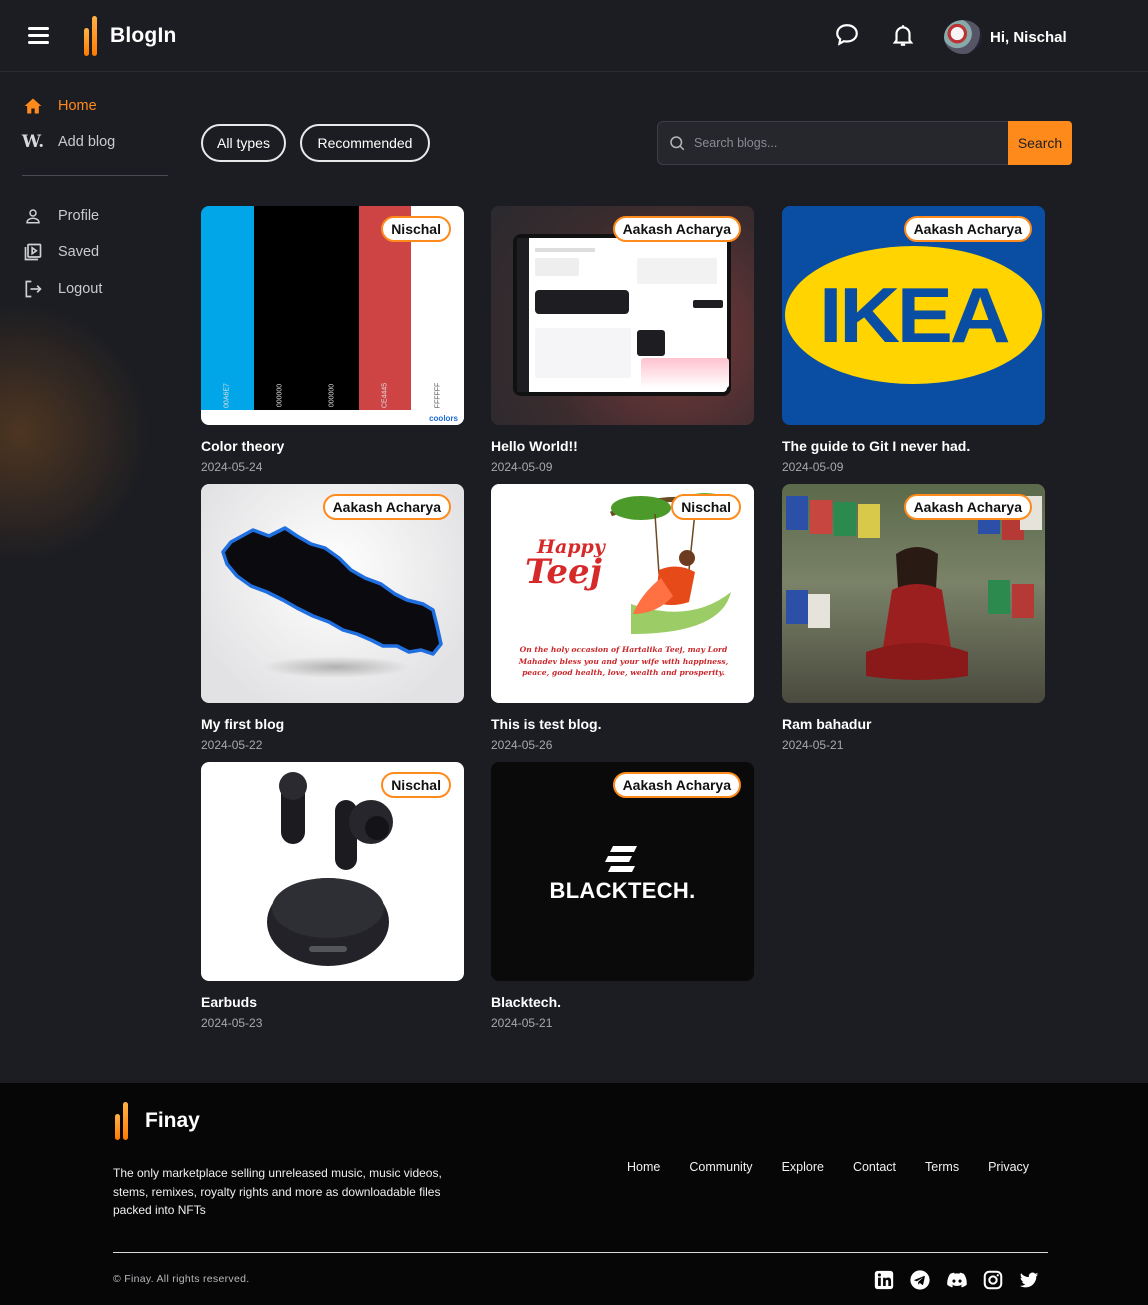 The width and height of the screenshot is (1148, 1305). What do you see at coordinates (232, 745) in the screenshot?
I see `blog-date: 2024-05-22` at bounding box center [232, 745].